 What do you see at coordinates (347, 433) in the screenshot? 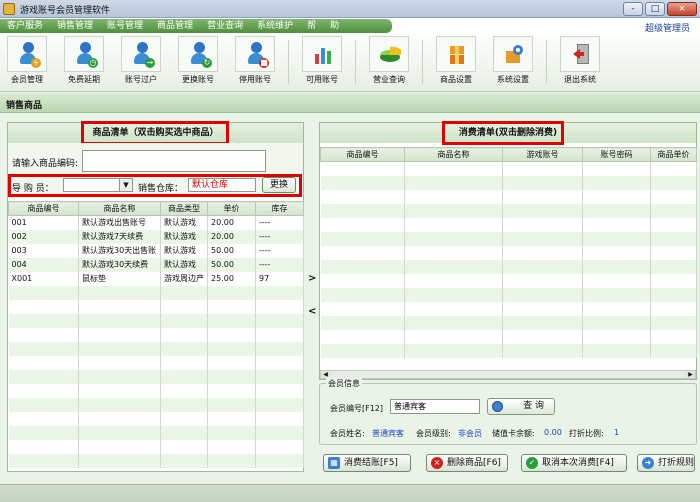
I see `member-name-label: 会员姓名:` at bounding box center [347, 433].